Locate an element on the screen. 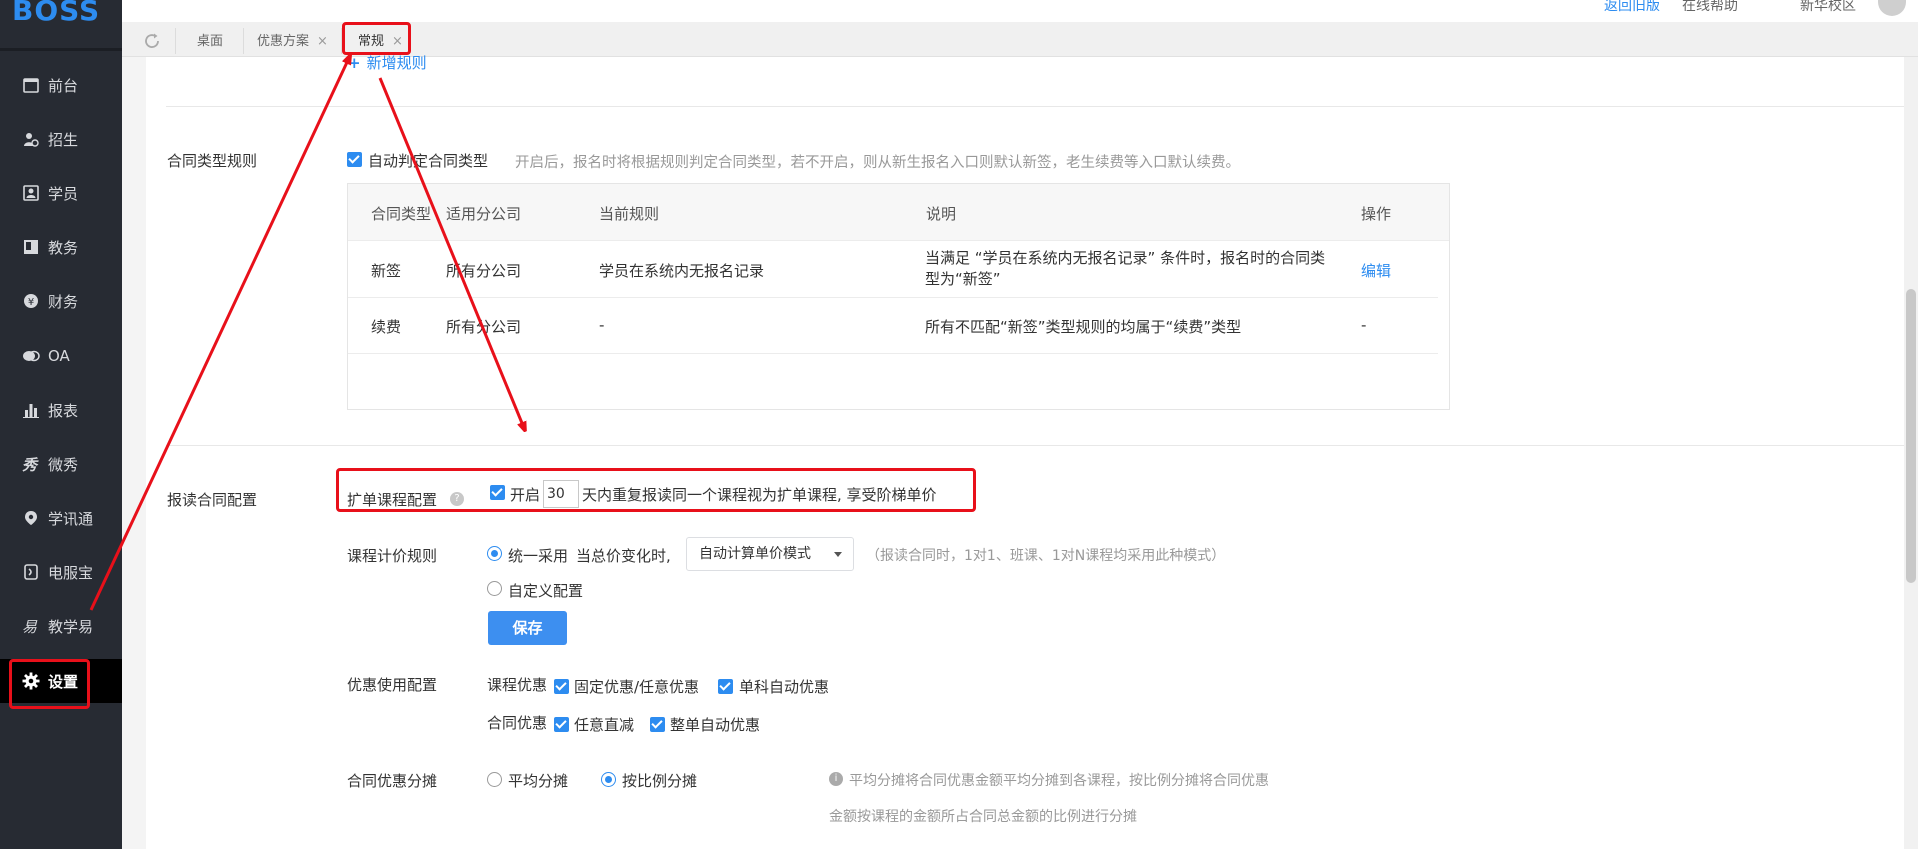 This screenshot has width=1918, height=849. pricing-custom-label: 自定义配置 is located at coordinates (546, 591).